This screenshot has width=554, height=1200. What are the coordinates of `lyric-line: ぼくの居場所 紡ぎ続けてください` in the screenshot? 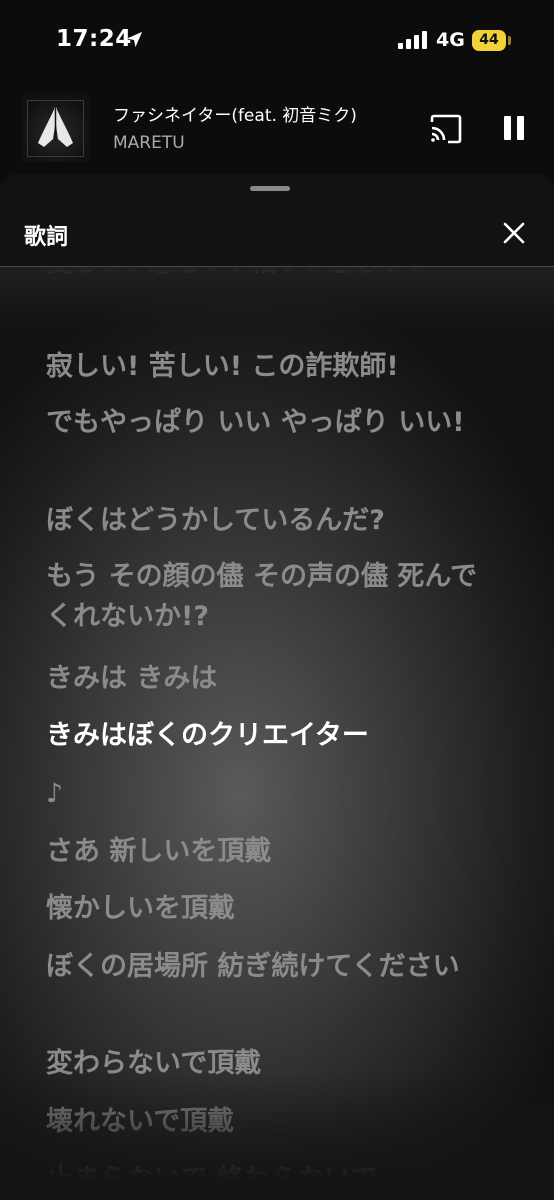 It's located at (271, 967).